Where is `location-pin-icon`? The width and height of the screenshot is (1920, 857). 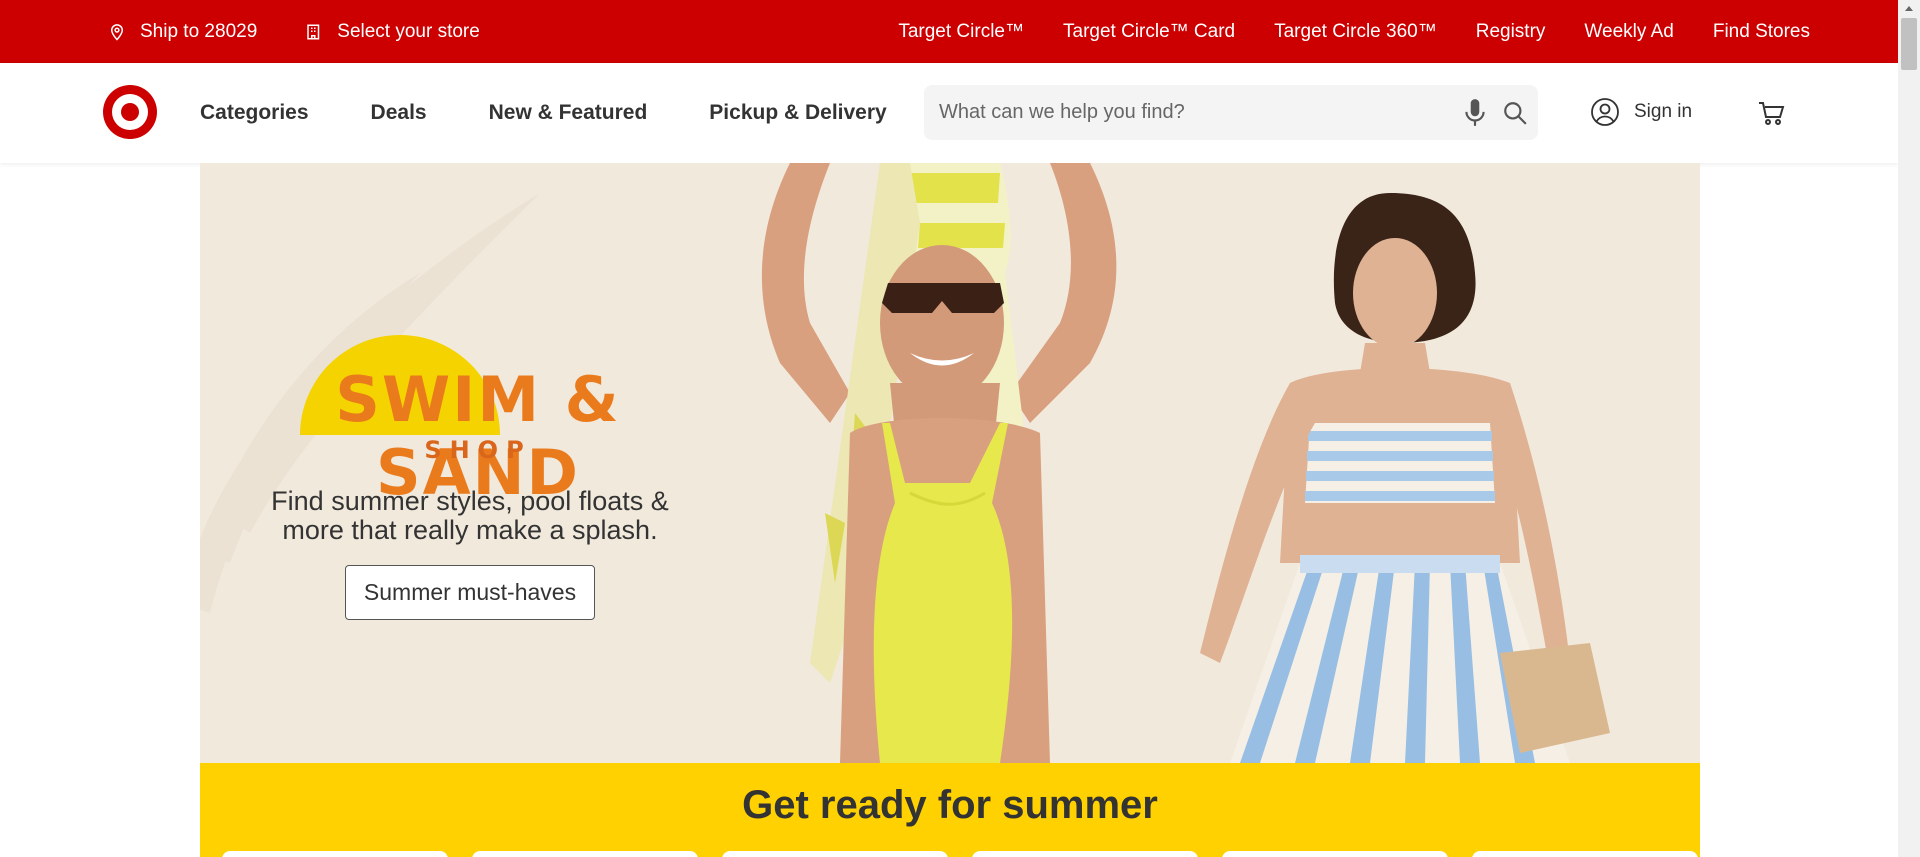
location-pin-icon is located at coordinates (117, 32).